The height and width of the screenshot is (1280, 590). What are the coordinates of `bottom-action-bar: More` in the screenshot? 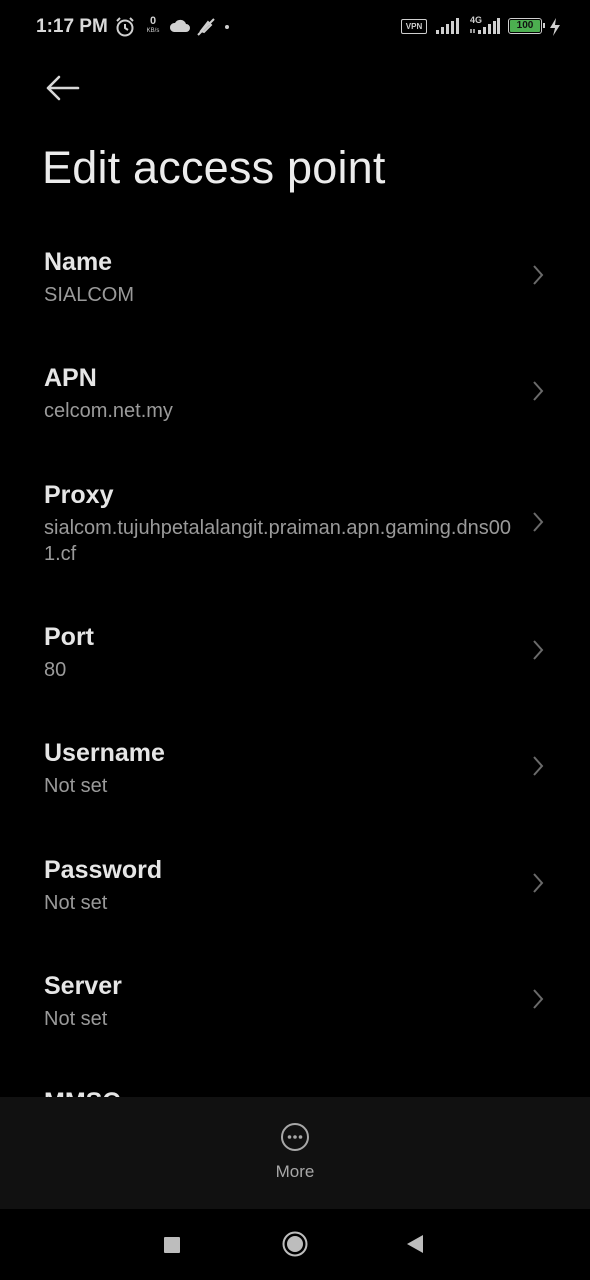 It's located at (295, 1153).